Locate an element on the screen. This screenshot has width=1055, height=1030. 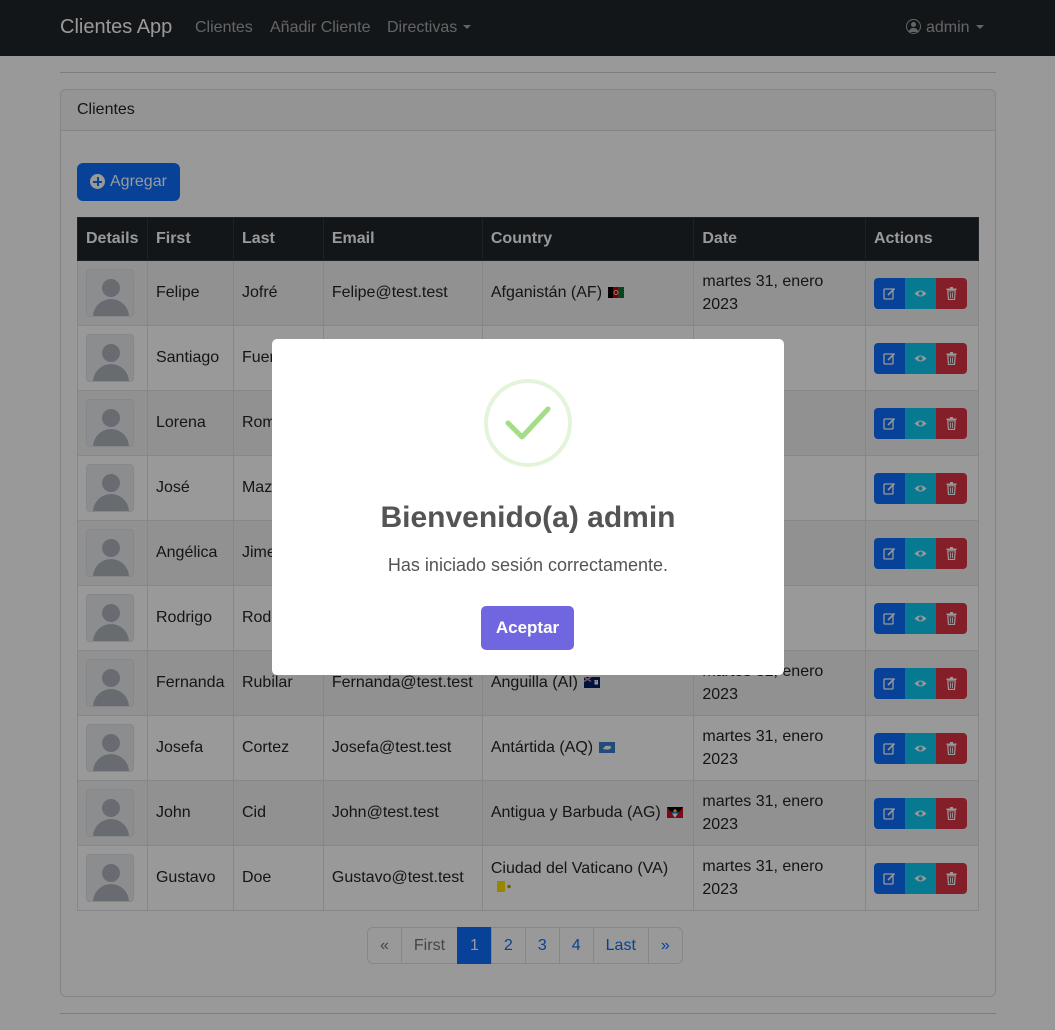
accept-button: Aceptar is located at coordinates (527, 628).